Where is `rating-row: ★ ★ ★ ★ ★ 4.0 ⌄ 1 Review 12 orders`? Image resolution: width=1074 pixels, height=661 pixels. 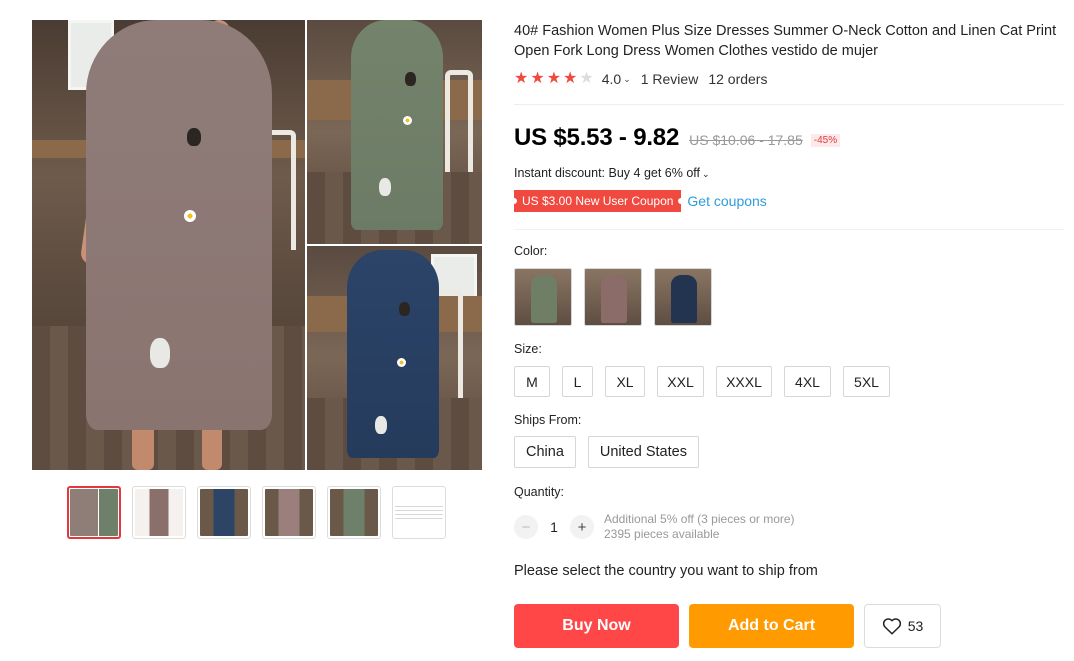 rating-row: ★ ★ ★ ★ ★ 4.0 ⌄ 1 Review 12 orders is located at coordinates (640, 79).